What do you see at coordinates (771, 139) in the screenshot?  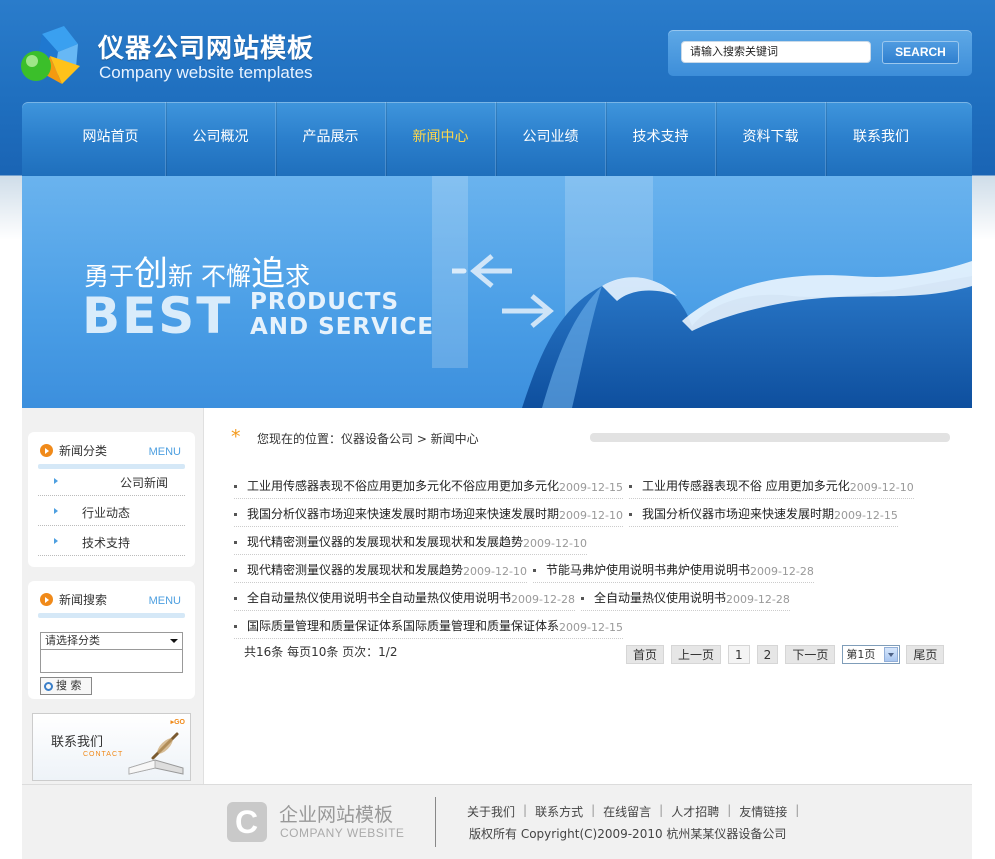 I see `nav-item-downloads: 资料下载` at bounding box center [771, 139].